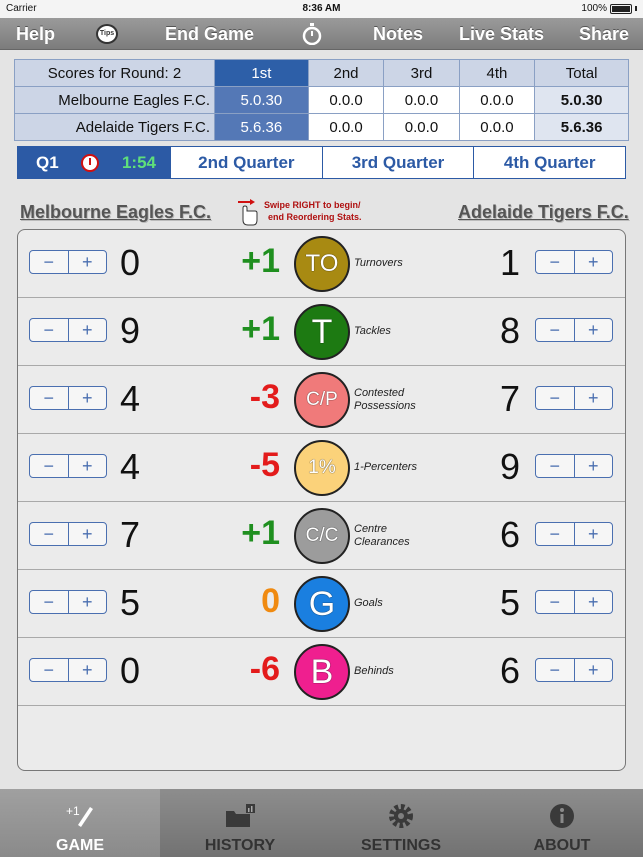 The height and width of the screenshot is (857, 643). I want to click on away-stat-value: 1, so click(510, 262).